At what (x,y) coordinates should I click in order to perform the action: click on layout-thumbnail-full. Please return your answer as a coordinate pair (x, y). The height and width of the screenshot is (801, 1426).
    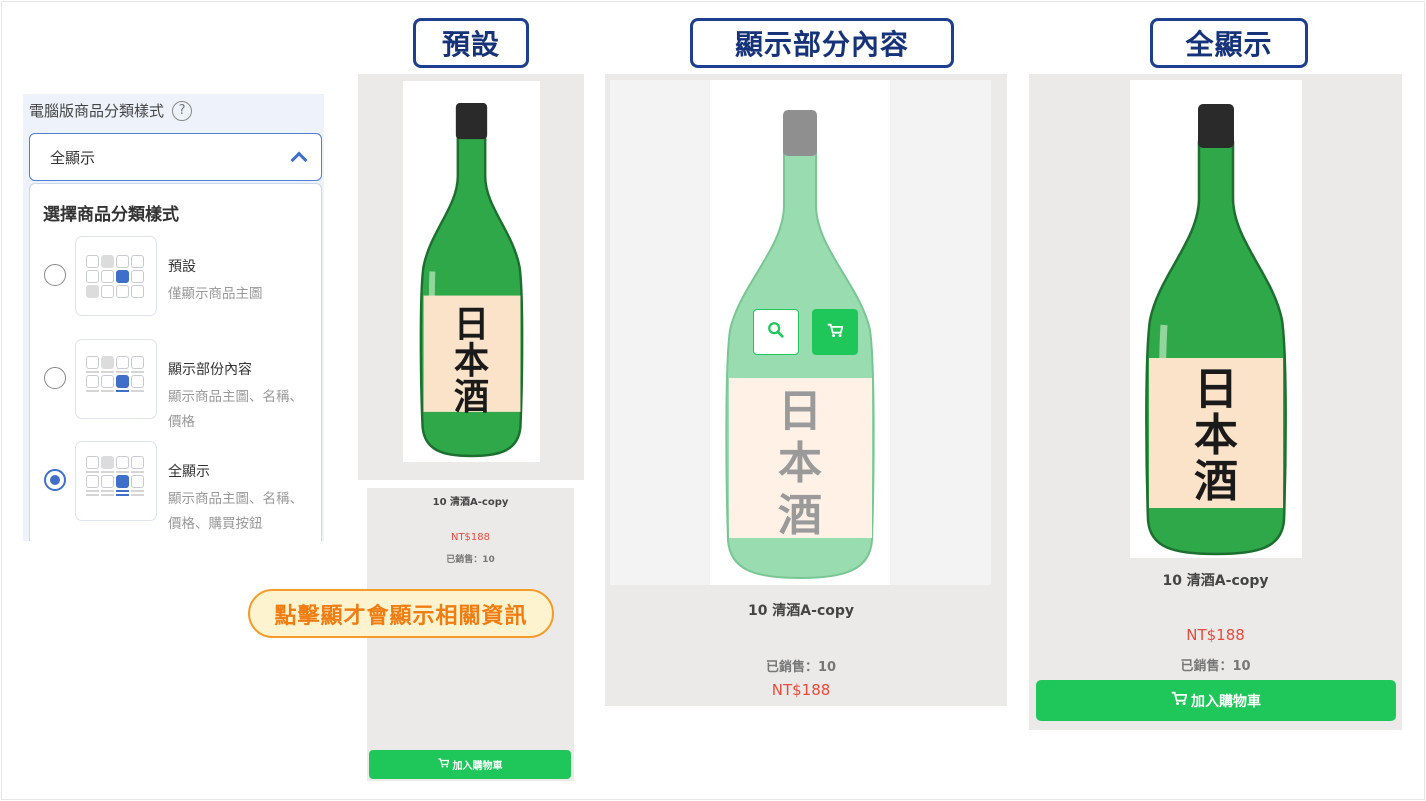
    Looking at the image, I should click on (116, 481).